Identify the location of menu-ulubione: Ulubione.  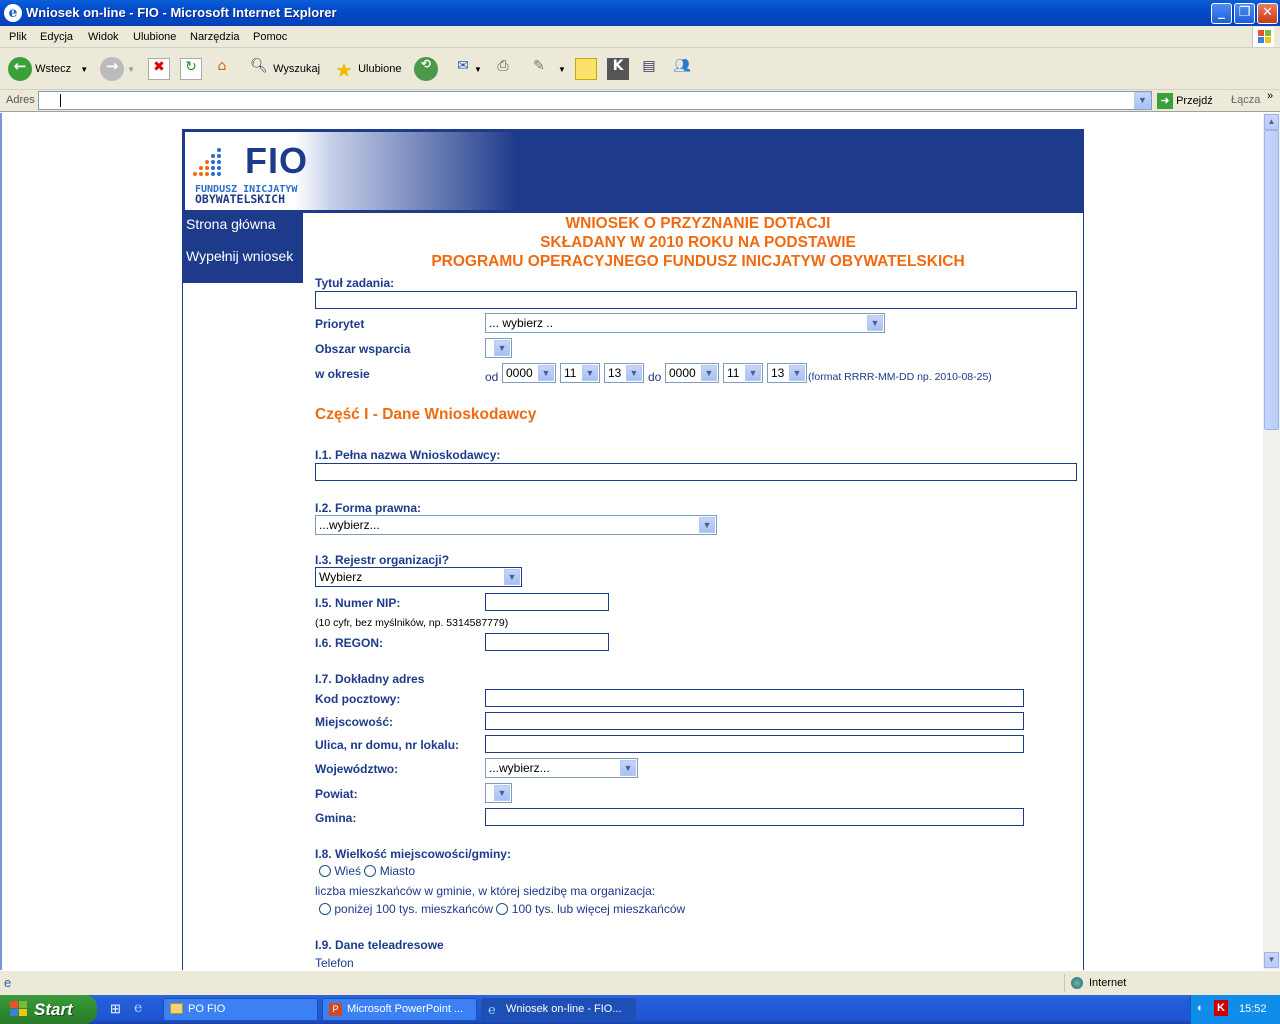
(154, 37).